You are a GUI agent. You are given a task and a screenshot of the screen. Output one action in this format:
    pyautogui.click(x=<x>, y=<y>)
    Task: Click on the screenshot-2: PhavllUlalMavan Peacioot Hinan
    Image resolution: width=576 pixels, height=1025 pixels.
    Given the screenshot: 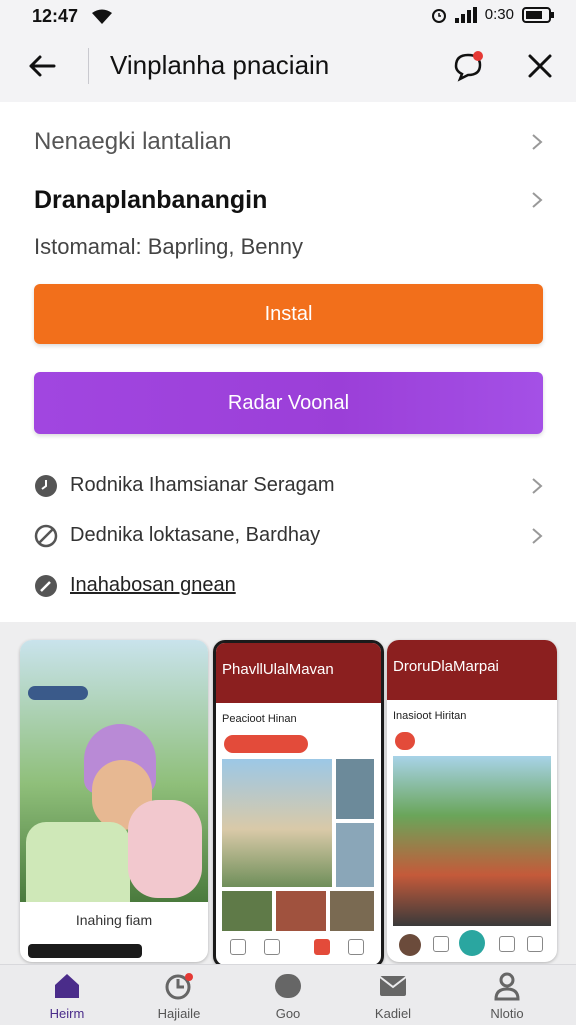 What is the action you would take?
    pyautogui.click(x=298, y=804)
    